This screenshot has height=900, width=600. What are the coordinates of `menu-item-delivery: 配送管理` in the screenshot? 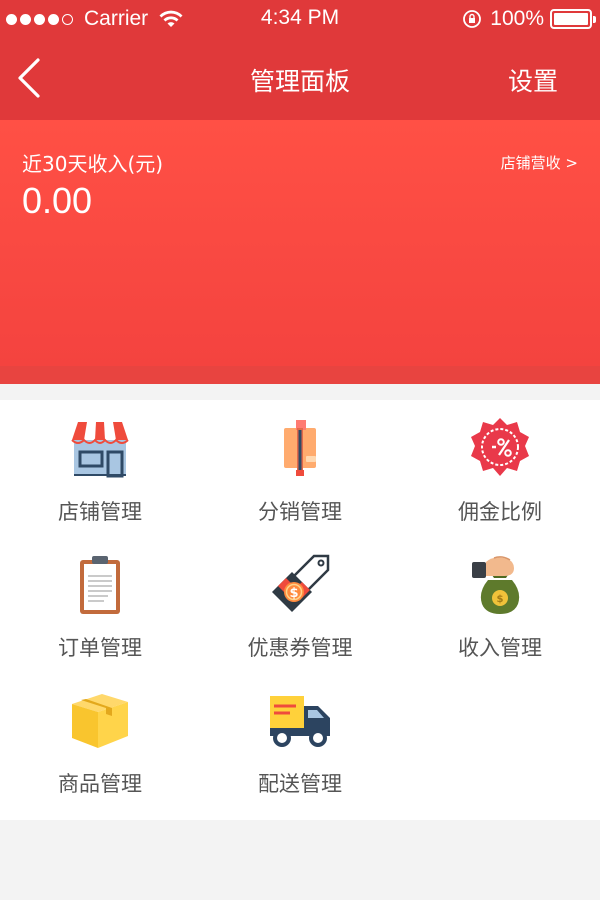 It's located at (300, 740).